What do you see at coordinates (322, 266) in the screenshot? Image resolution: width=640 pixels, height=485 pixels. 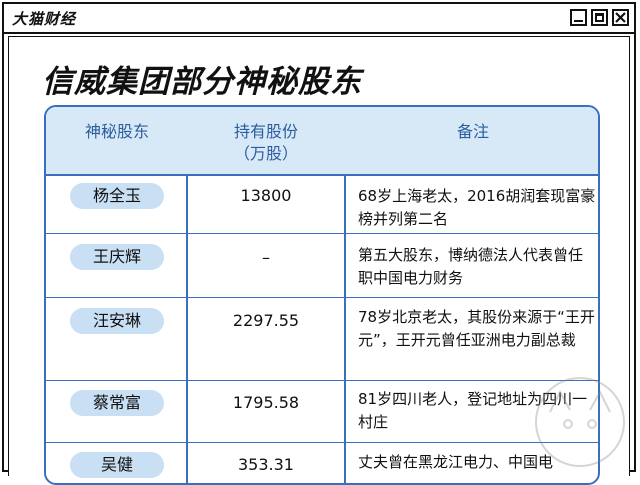 I see `table-row: 王庆辉 – 第五大股东，博纳德法人代表曾任职中国电力财务` at bounding box center [322, 266].